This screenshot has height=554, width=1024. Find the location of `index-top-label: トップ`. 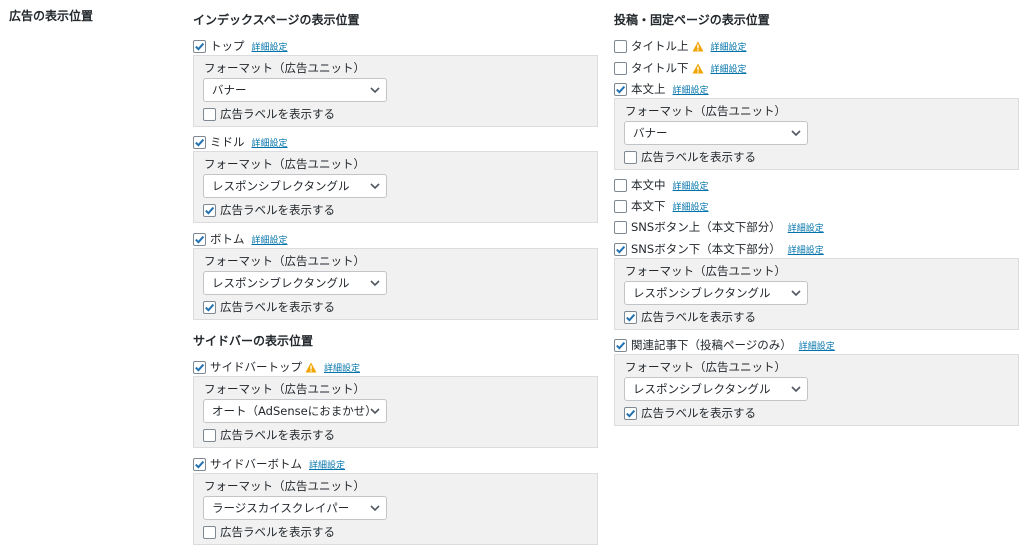

index-top-label: トップ is located at coordinates (227, 46).